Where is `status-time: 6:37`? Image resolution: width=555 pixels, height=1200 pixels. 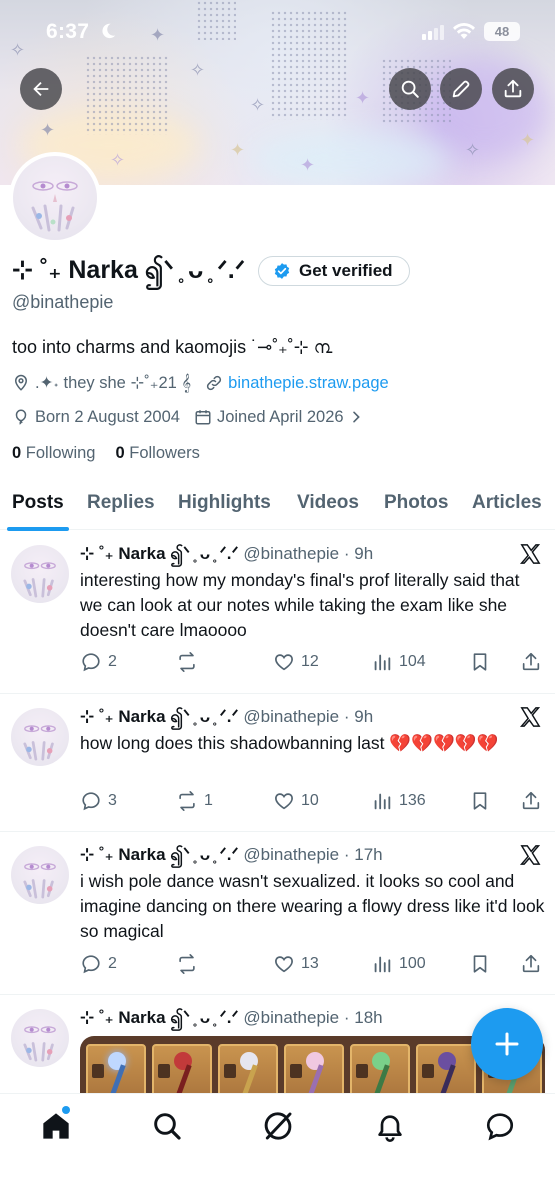
status-time: 6:37 is located at coordinates (68, 31).